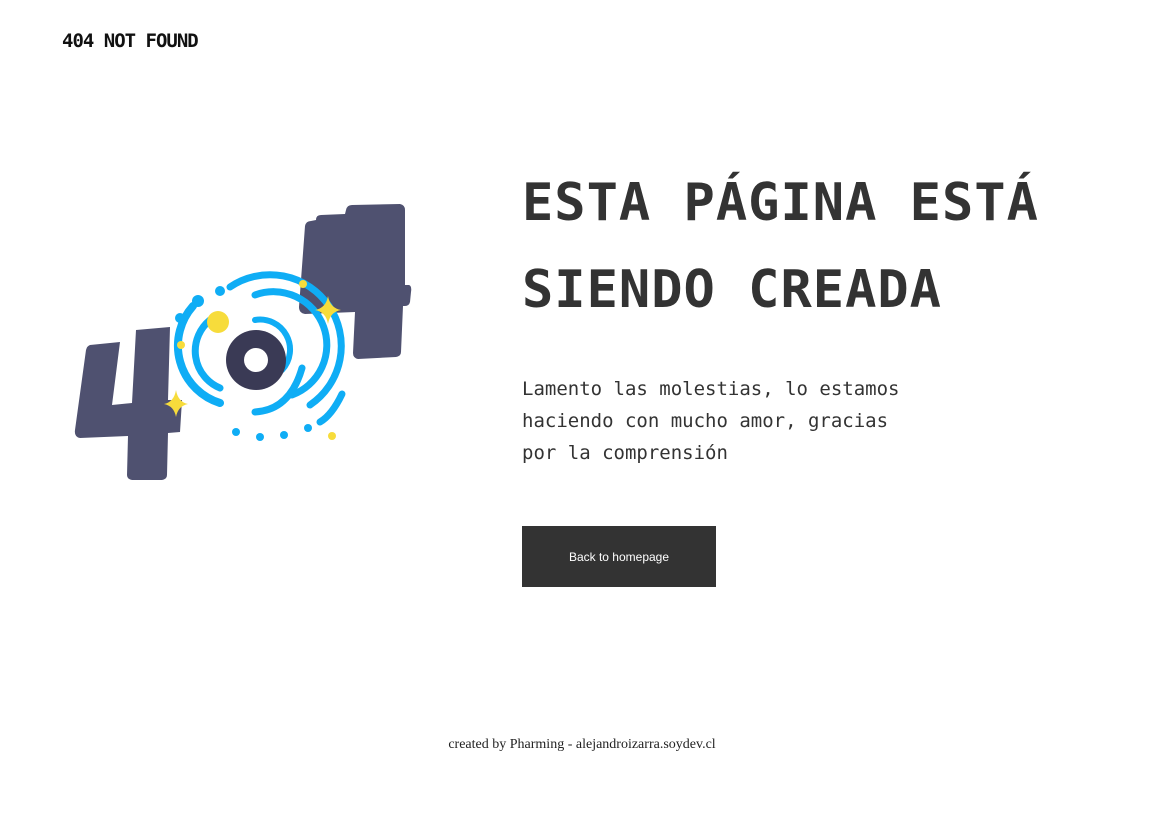 Image resolution: width=1164 pixels, height=831 pixels. Describe the element at coordinates (479, 744) in the screenshot. I see `footer-prefix: created by` at that location.